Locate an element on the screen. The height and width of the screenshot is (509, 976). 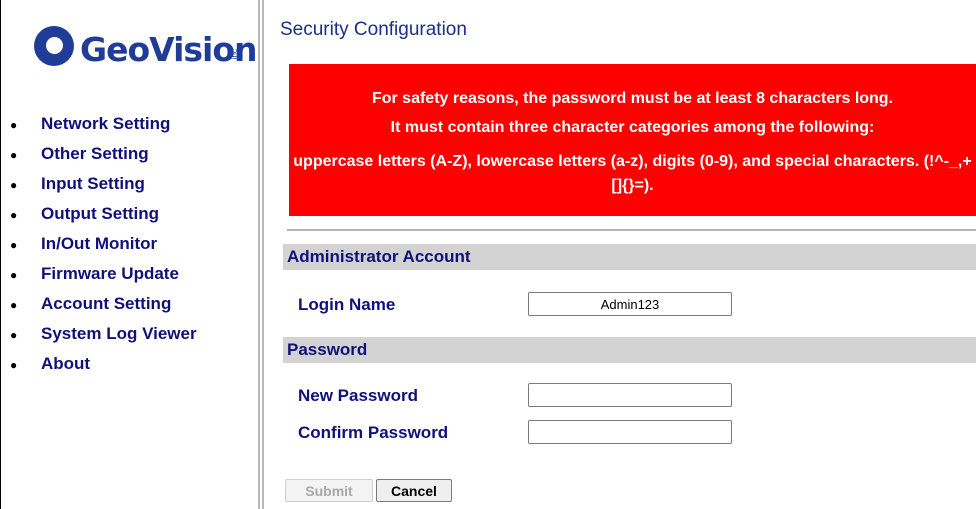
confirm-password-input is located at coordinates (630, 432).